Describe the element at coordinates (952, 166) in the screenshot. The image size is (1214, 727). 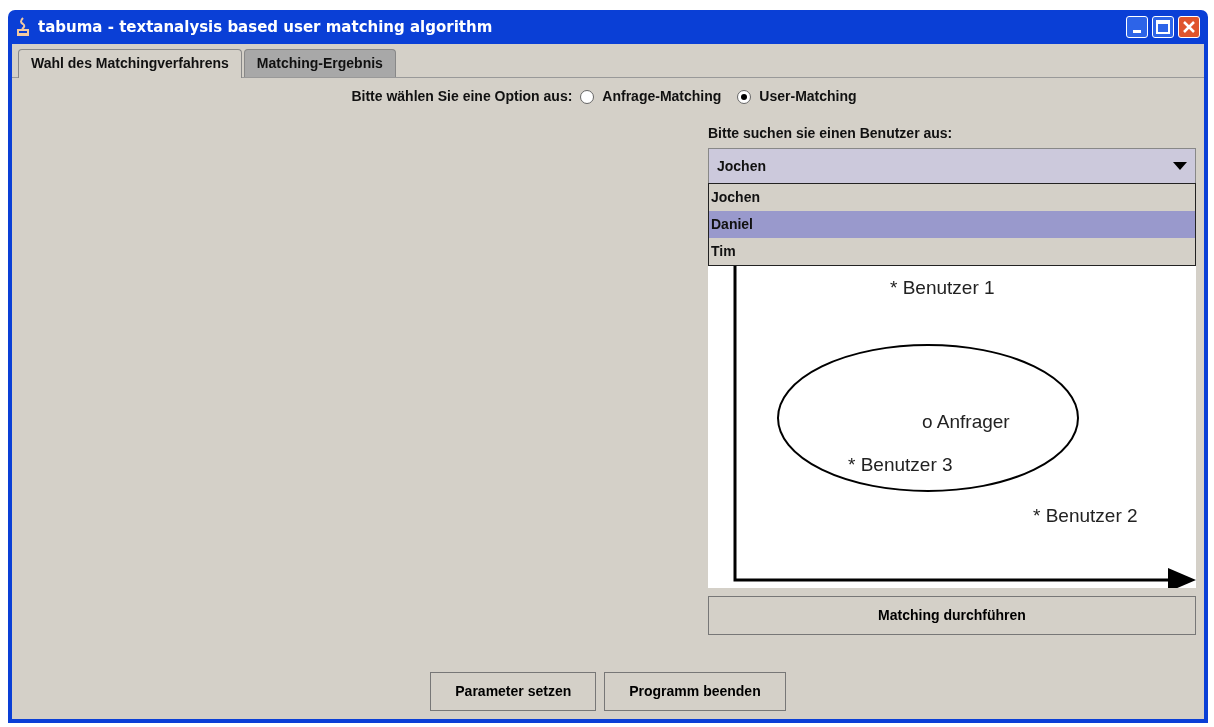
I see `user-dropdown: Jochen` at that location.